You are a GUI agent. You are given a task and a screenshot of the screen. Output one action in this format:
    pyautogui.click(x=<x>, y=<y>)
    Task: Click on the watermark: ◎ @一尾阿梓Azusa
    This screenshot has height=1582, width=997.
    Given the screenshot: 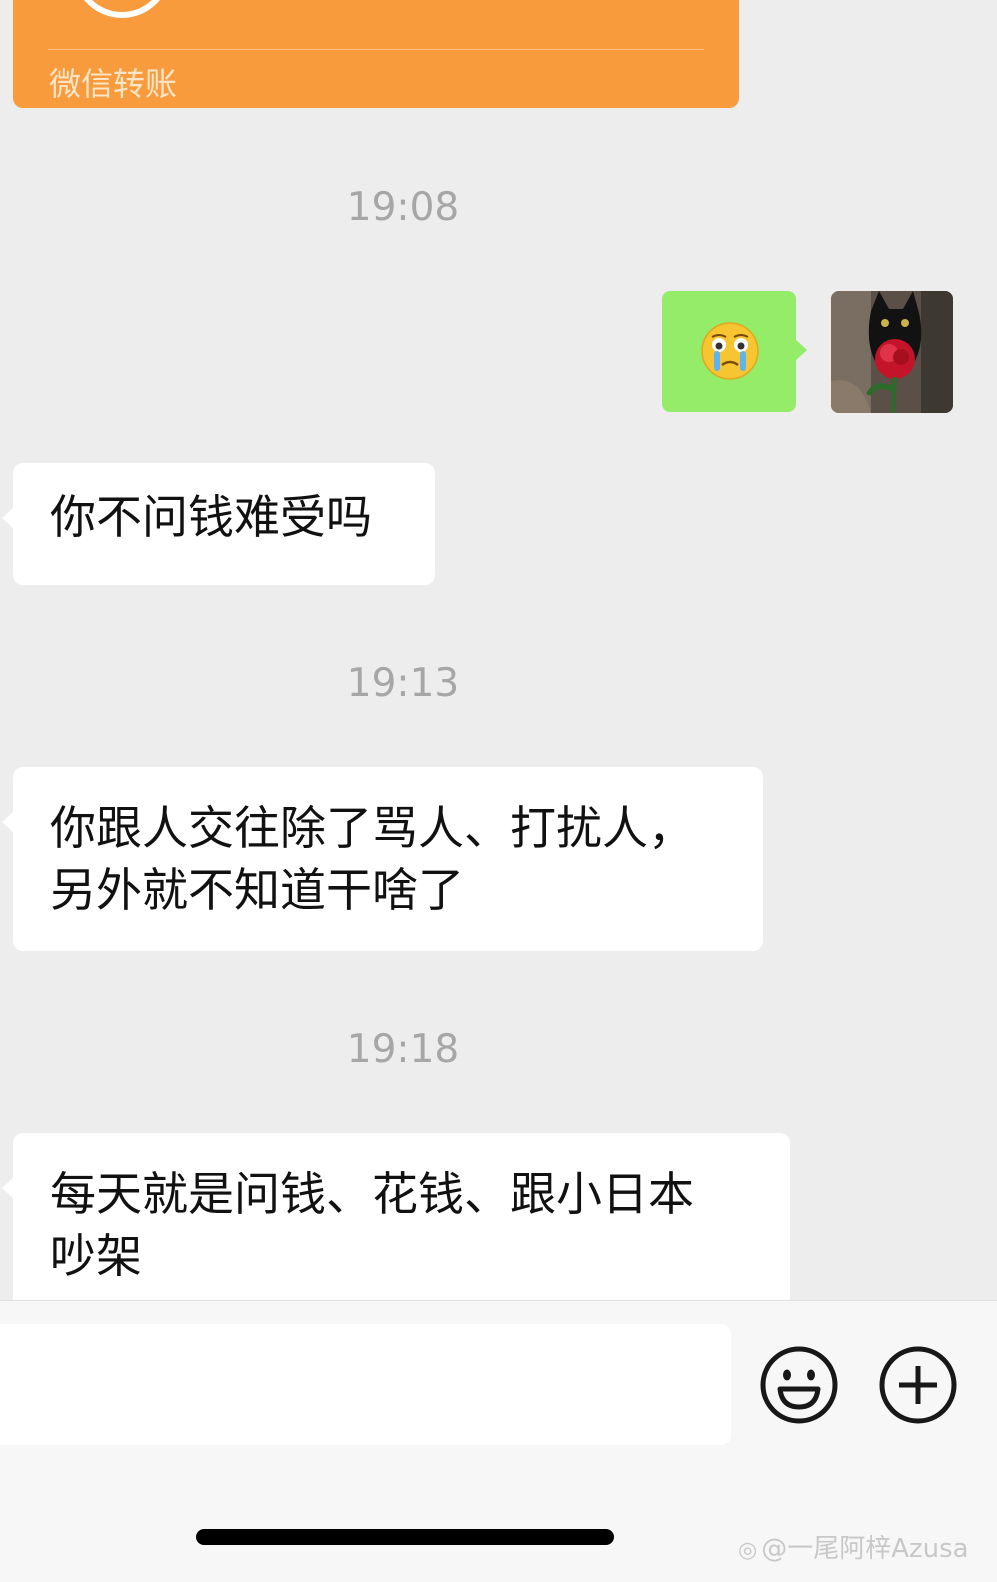 What is the action you would take?
    pyautogui.click(x=853, y=1546)
    